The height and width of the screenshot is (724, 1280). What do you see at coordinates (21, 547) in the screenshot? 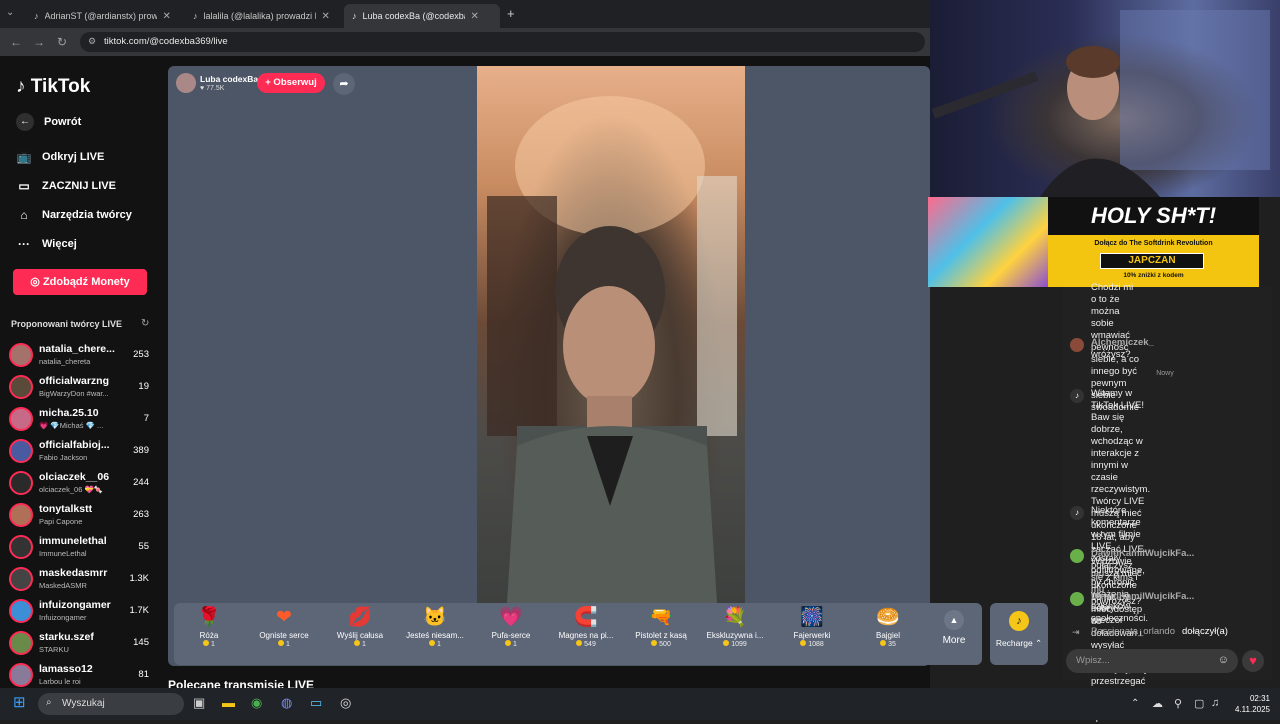
I see `avatar` at bounding box center [21, 547].